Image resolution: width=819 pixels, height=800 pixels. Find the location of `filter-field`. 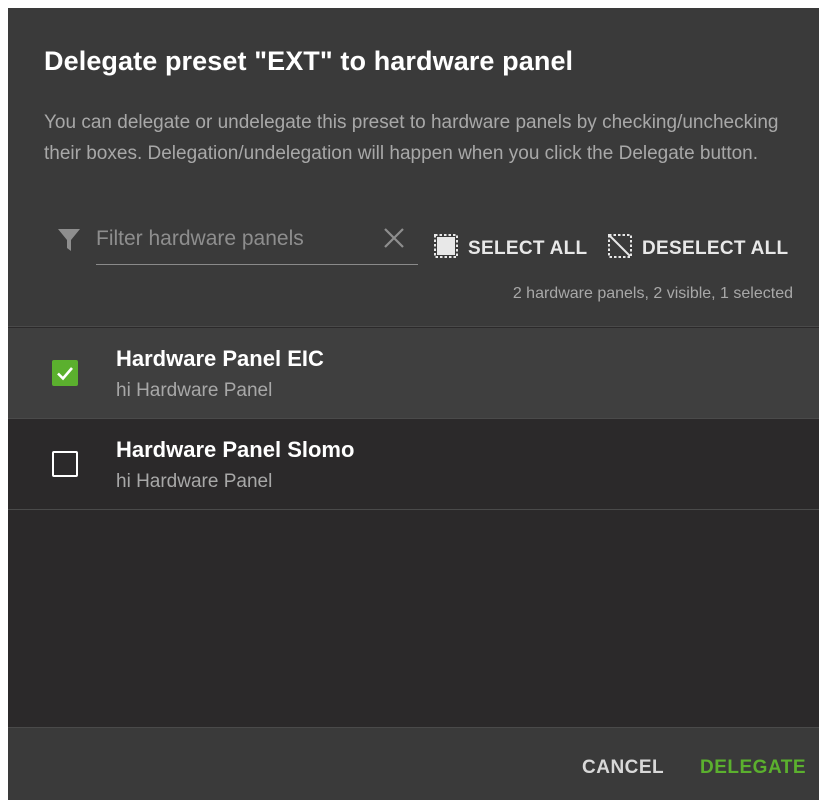

filter-field is located at coordinates (257, 242).